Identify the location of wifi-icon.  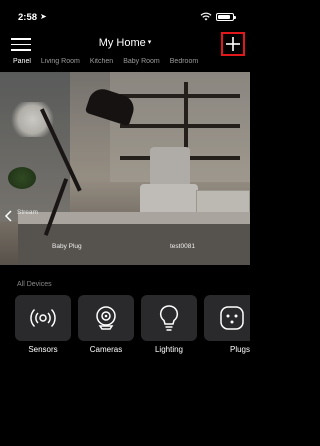
(206, 16).